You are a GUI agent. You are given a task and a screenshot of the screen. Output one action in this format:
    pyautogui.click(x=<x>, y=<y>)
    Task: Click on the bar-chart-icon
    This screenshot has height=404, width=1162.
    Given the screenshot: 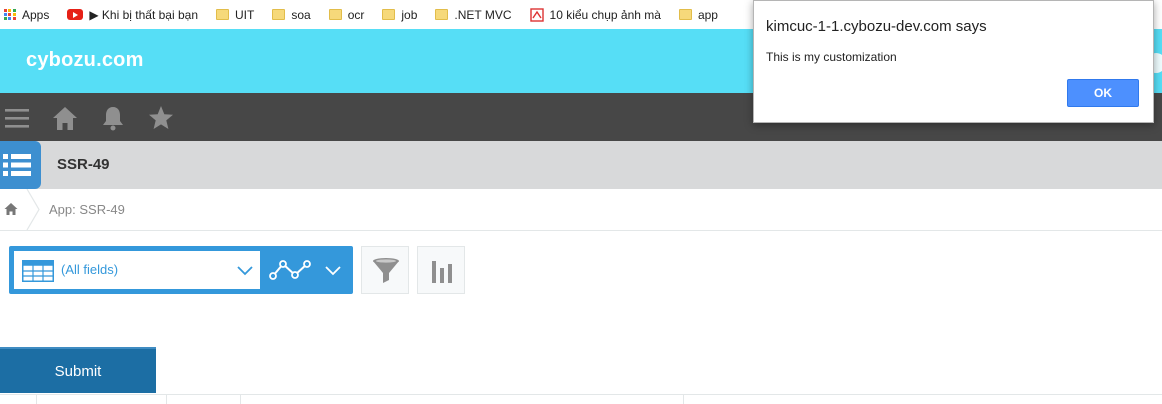 What is the action you would take?
    pyautogui.click(x=442, y=272)
    